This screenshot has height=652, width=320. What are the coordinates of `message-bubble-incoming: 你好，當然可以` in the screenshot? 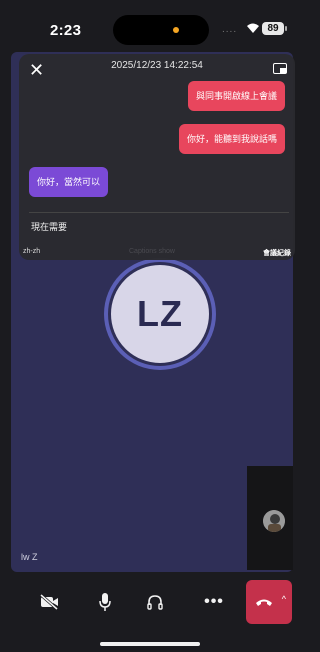 It's located at (69, 182).